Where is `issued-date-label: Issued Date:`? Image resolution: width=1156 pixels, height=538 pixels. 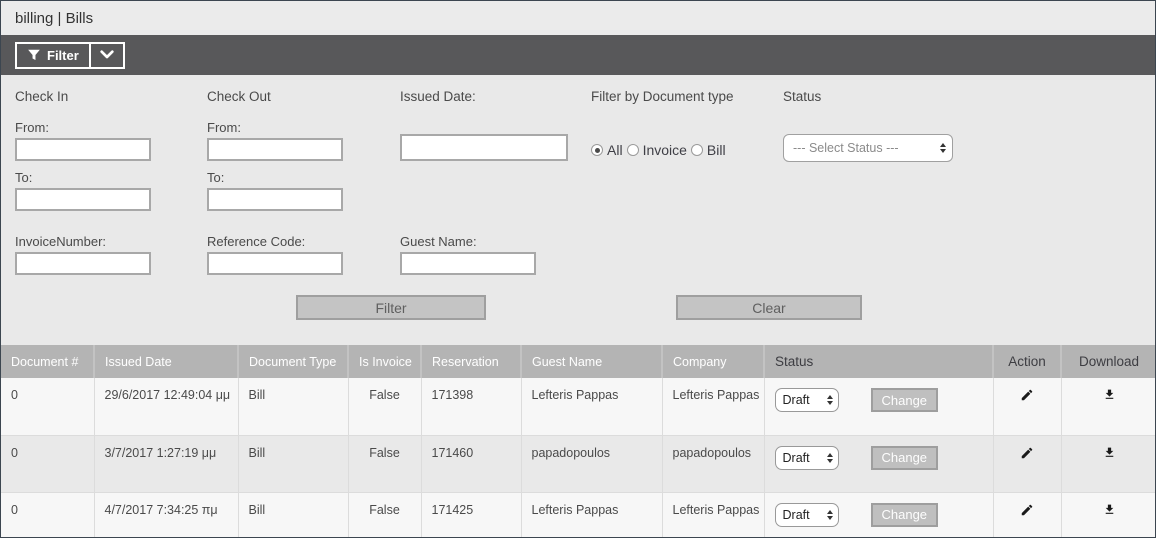
issued-date-label: Issued Date: is located at coordinates (438, 96).